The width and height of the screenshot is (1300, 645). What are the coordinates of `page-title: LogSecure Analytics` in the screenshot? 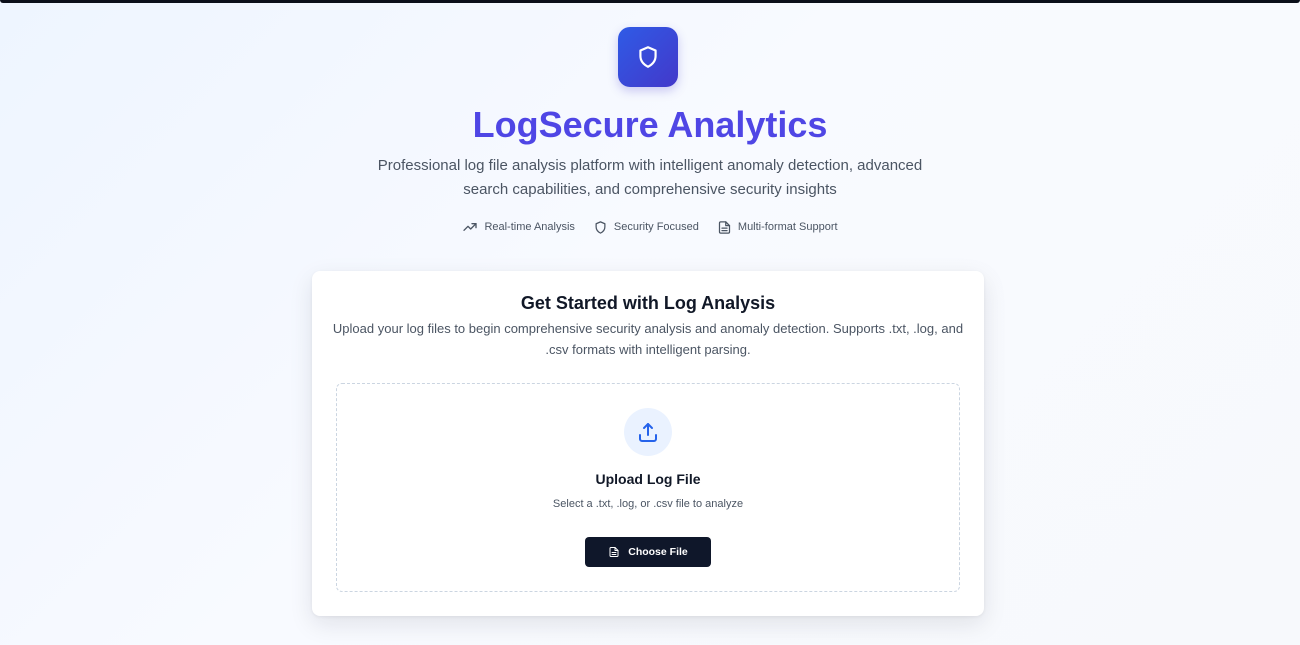 It's located at (650, 124).